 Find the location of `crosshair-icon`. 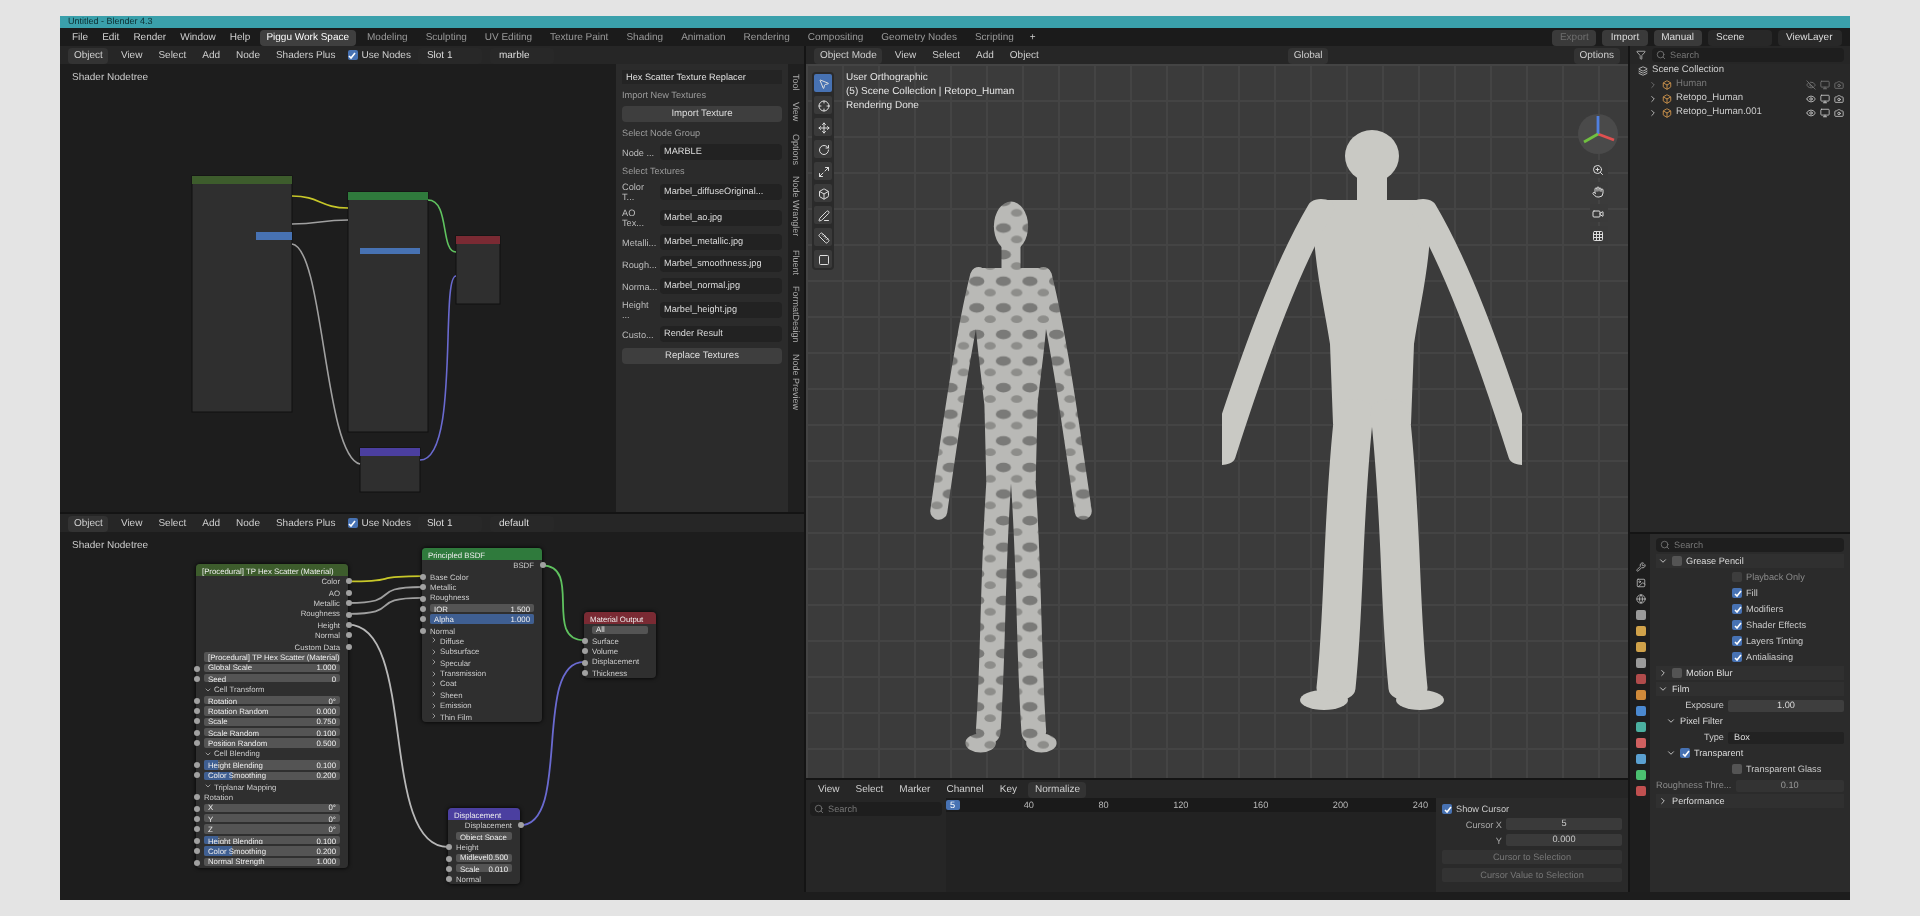

crosshair-icon is located at coordinates (823, 105).